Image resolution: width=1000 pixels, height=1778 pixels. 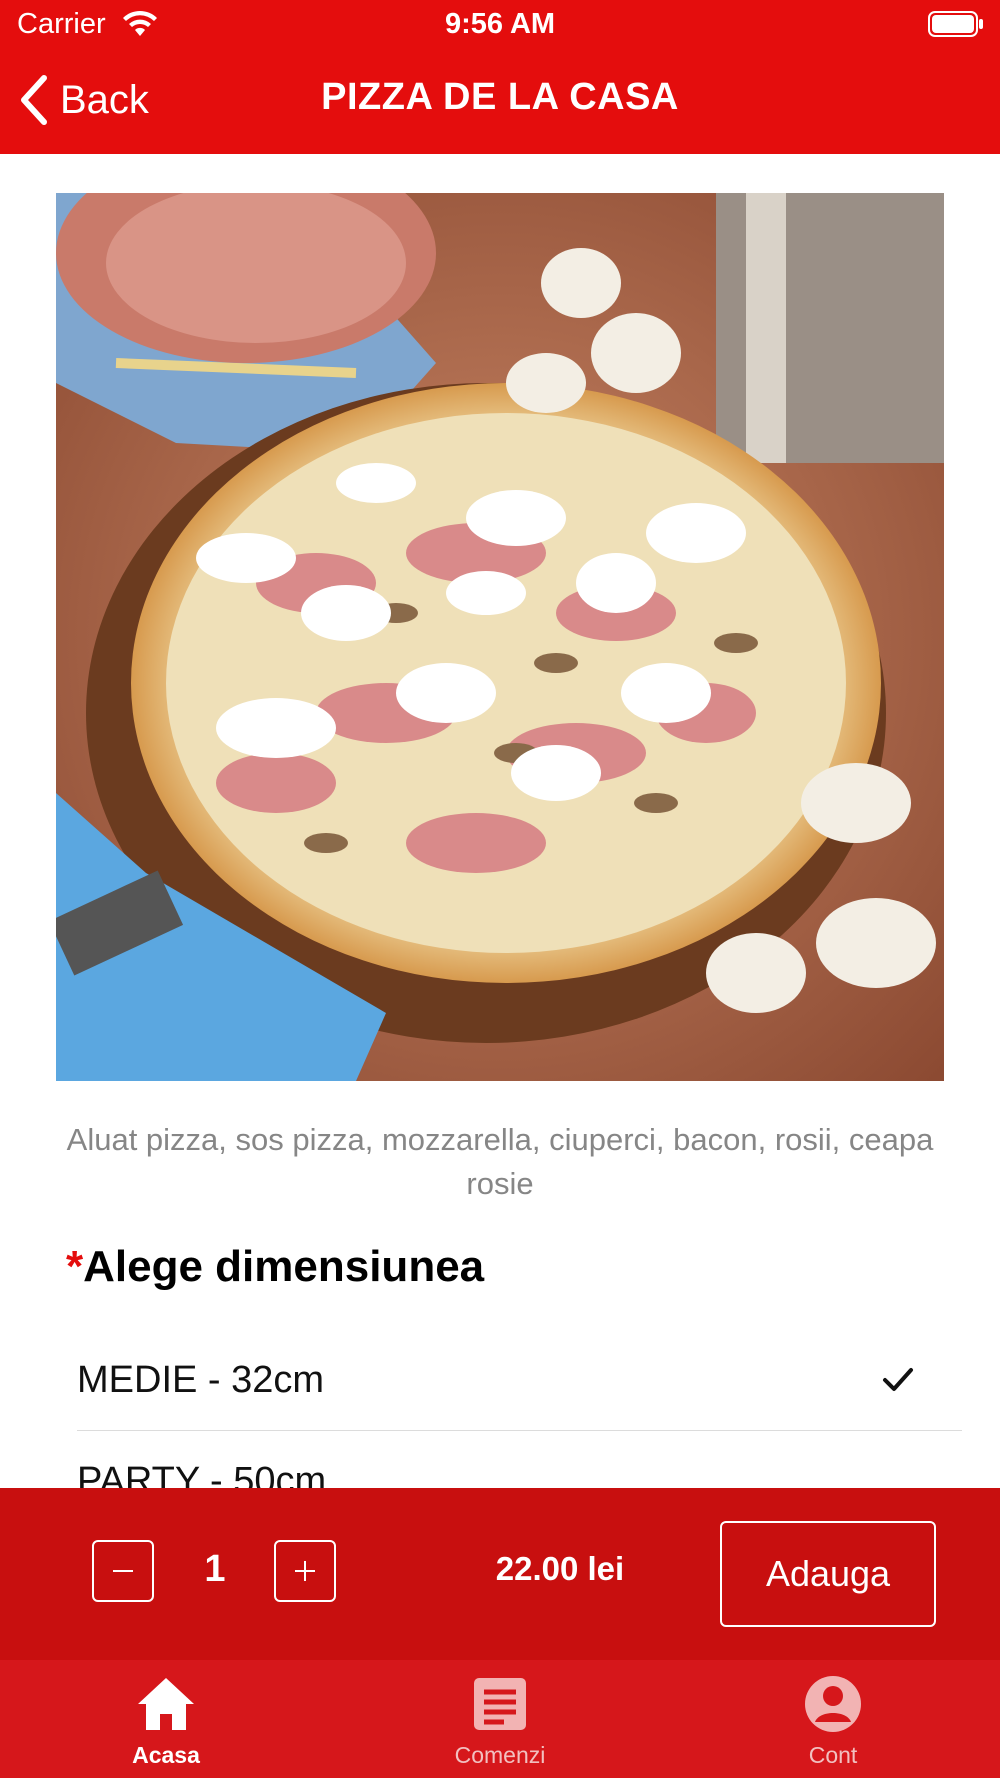 I want to click on add-to-cart-button: Adauga, so click(x=828, y=1574).